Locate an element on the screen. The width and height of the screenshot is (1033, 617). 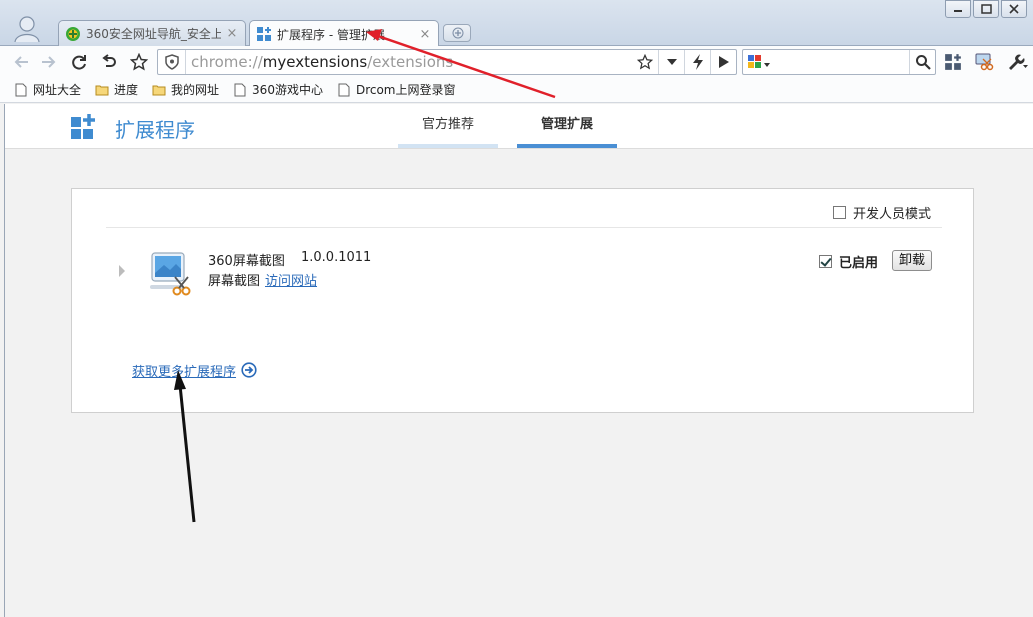
tab-official-recommend: 官方推荐 is located at coordinates (448, 126).